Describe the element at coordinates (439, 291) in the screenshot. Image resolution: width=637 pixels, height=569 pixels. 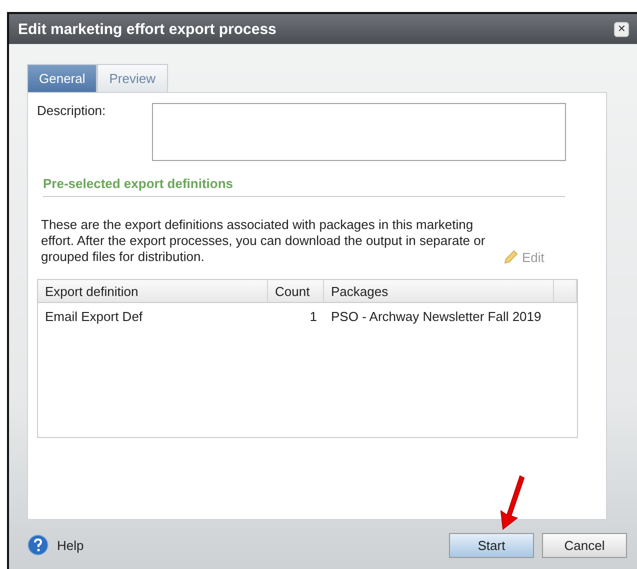
I see `column-header: Packages` at that location.